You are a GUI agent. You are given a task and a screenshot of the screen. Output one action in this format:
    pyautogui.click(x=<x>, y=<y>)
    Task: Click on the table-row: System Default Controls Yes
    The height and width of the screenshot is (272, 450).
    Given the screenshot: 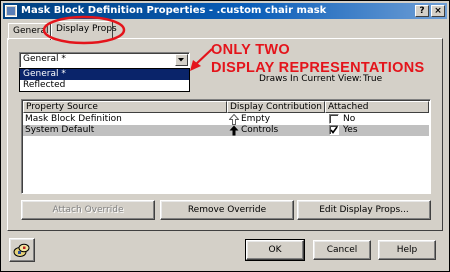 What is the action you would take?
    pyautogui.click(x=226, y=130)
    